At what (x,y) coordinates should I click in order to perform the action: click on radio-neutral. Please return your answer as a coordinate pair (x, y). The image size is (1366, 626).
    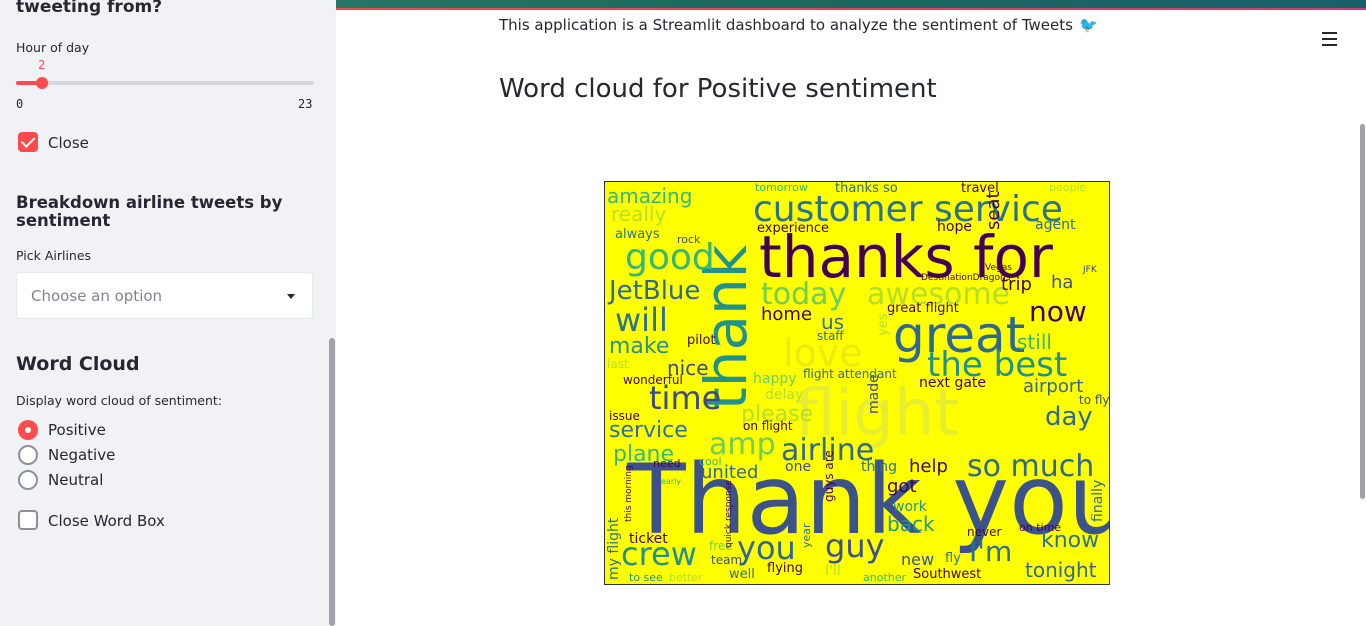
    Looking at the image, I should click on (28, 480).